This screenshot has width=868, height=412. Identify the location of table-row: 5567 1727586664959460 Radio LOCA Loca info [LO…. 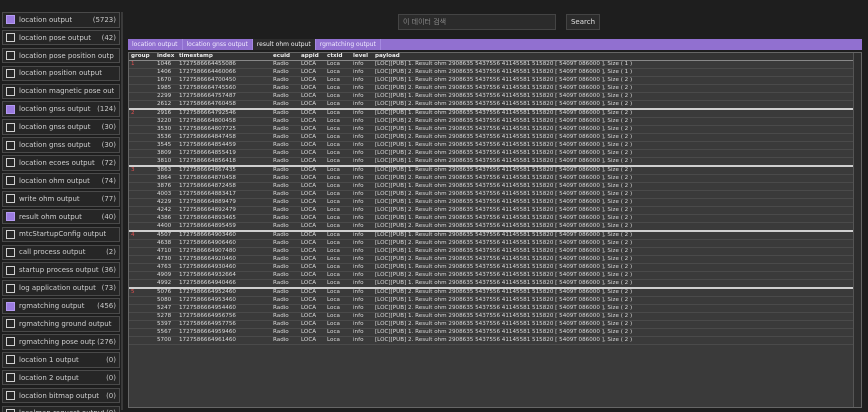
(491, 332).